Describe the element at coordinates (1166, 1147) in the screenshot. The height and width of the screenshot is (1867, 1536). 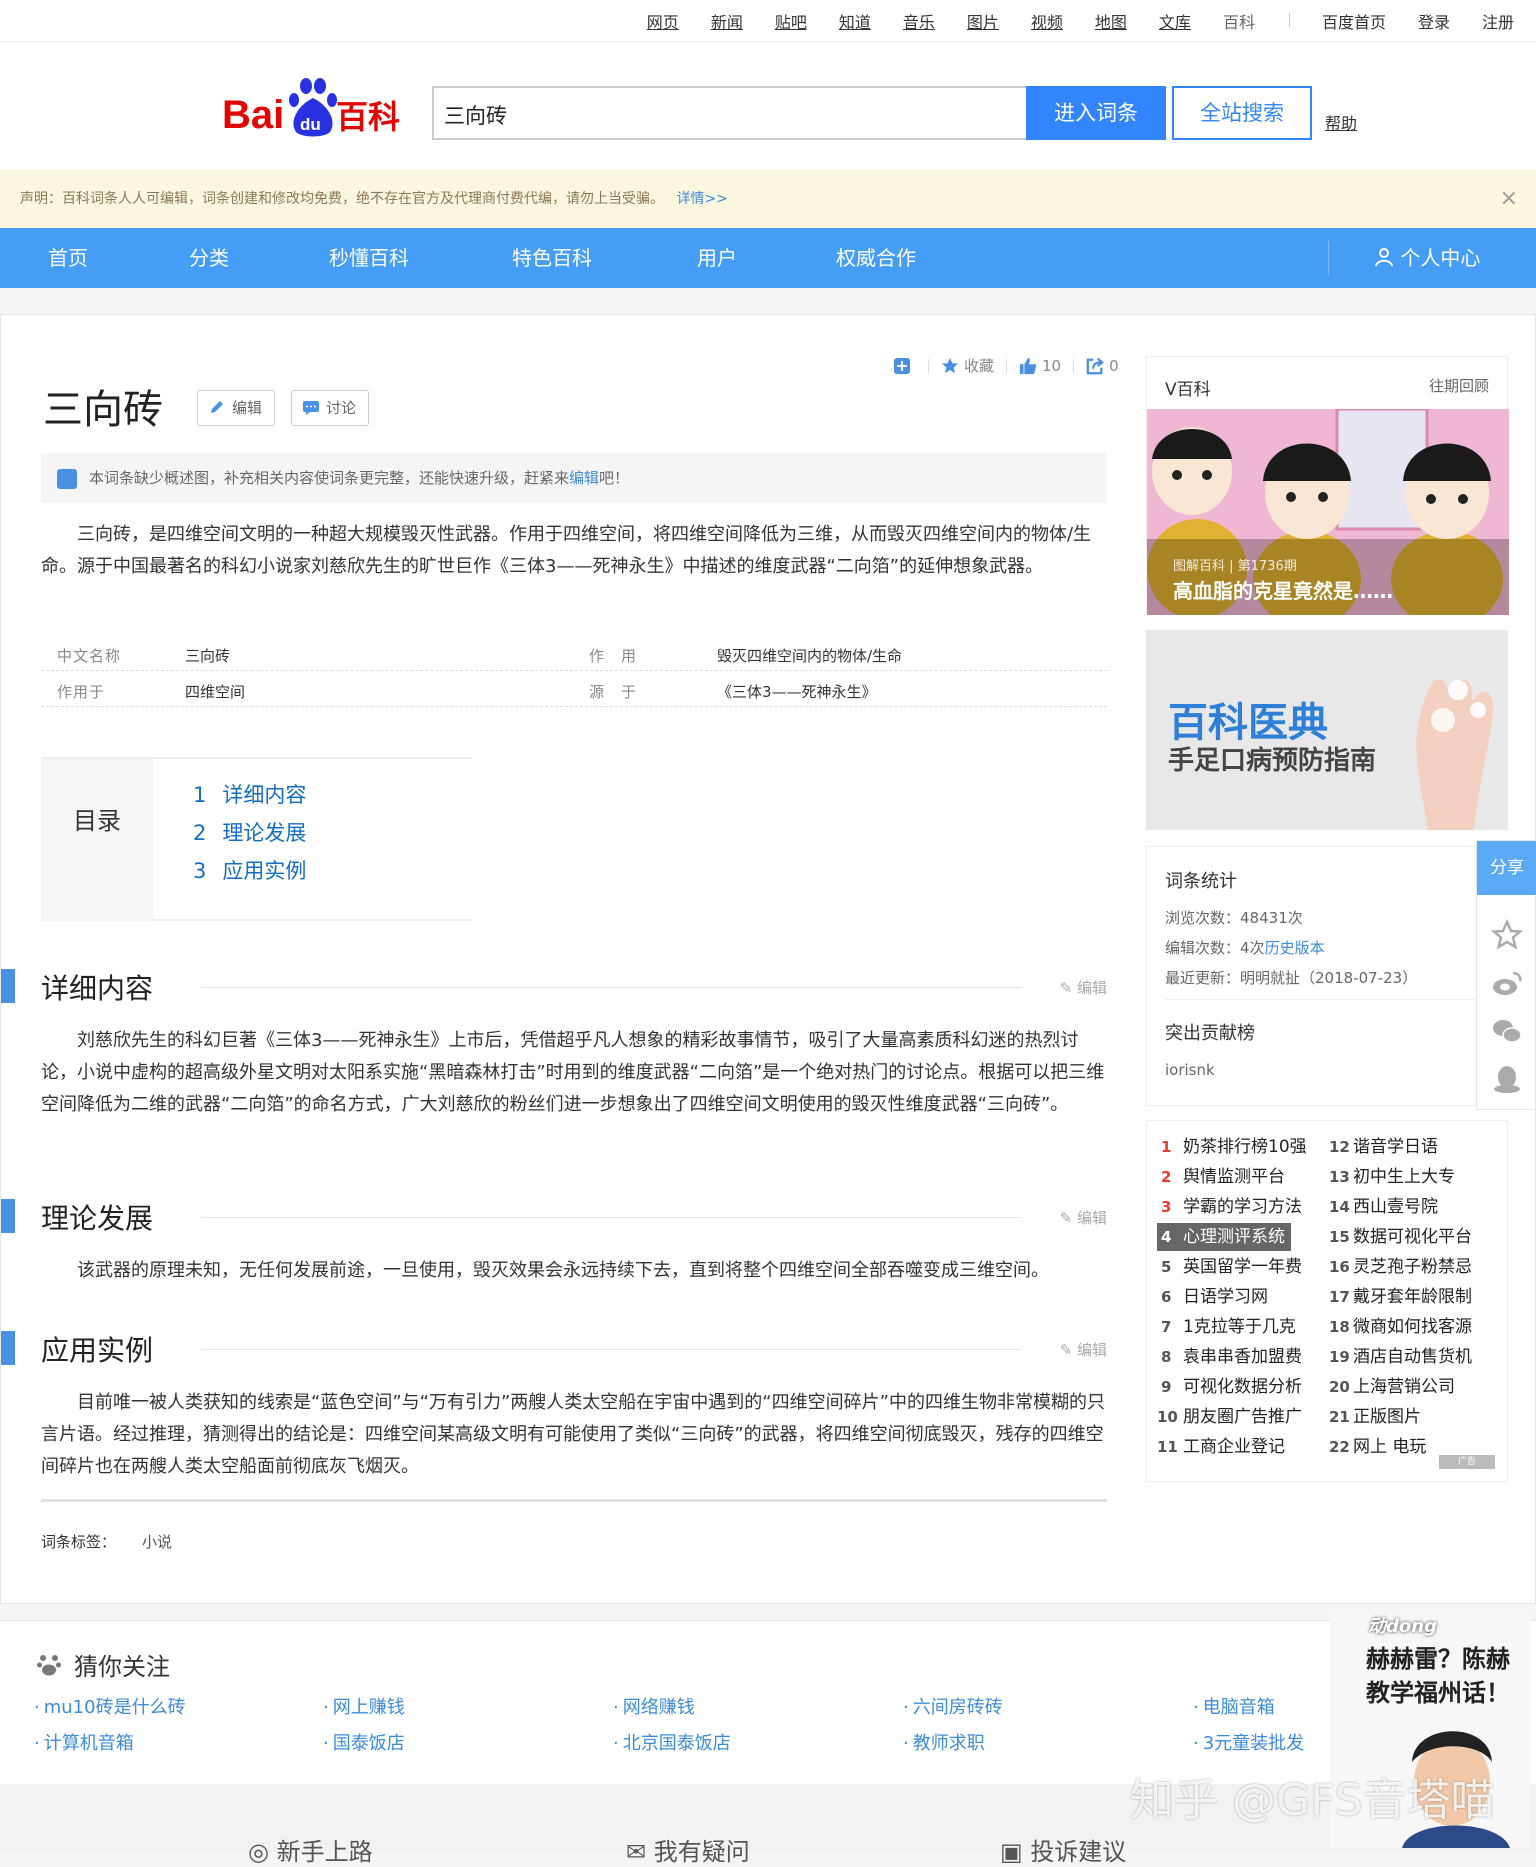
I see `rank-number: 1` at that location.